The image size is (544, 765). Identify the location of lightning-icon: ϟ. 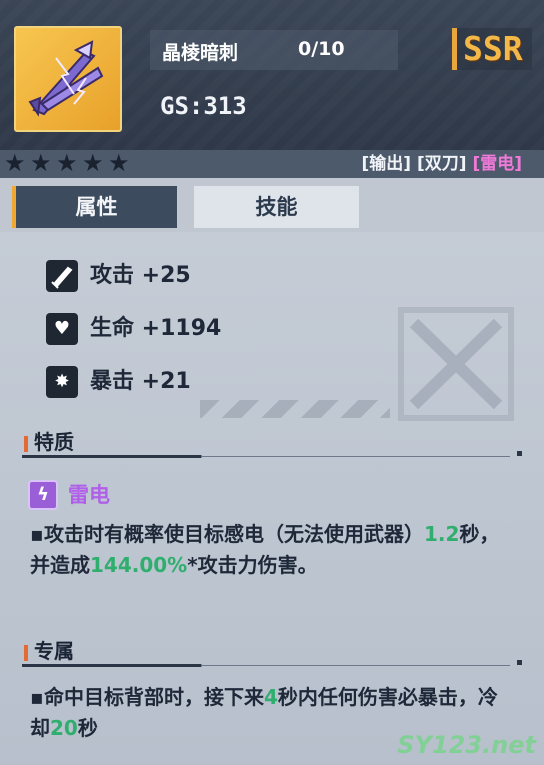
(43, 495).